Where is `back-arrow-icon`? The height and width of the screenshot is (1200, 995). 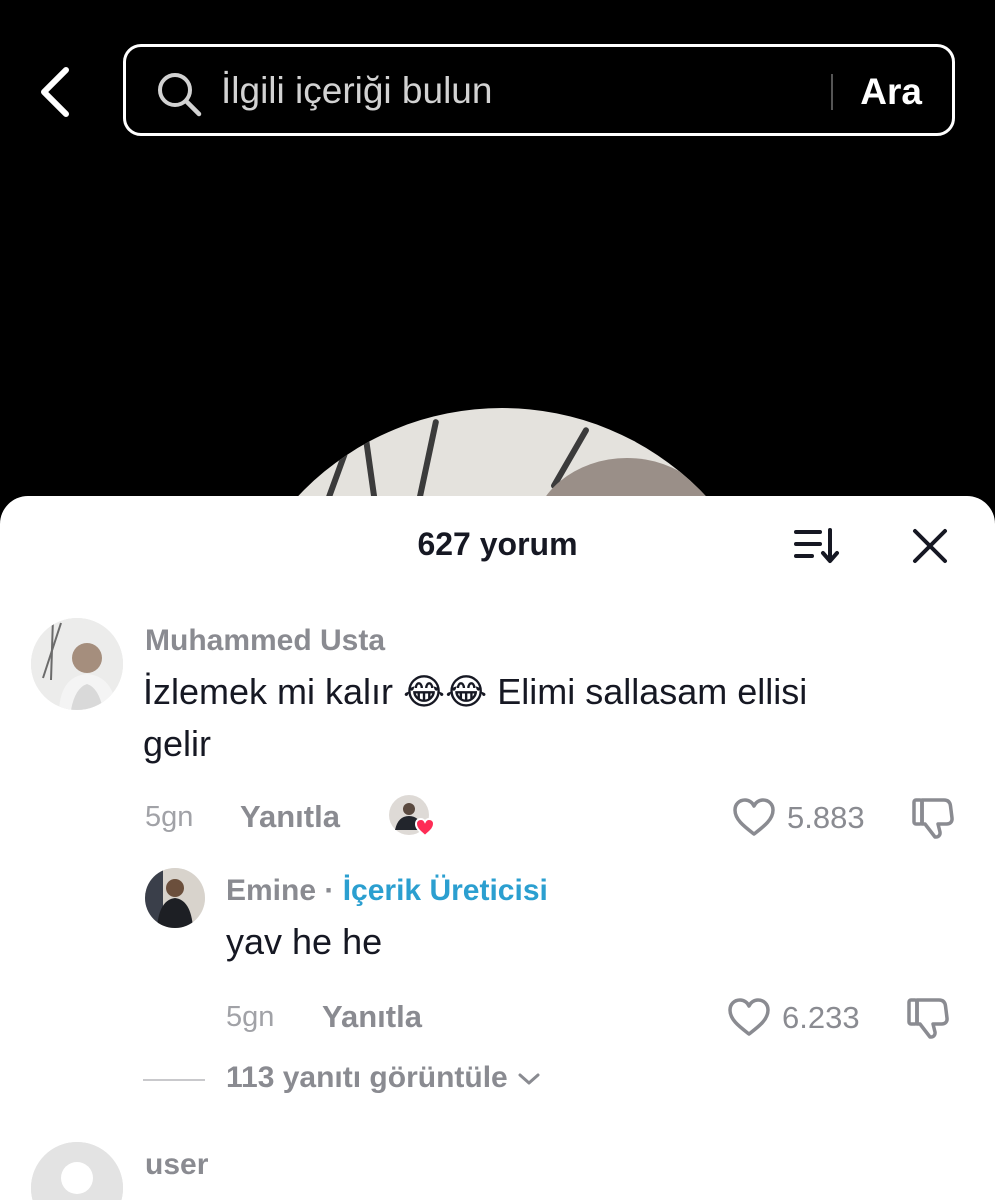 back-arrow-icon is located at coordinates (55, 92).